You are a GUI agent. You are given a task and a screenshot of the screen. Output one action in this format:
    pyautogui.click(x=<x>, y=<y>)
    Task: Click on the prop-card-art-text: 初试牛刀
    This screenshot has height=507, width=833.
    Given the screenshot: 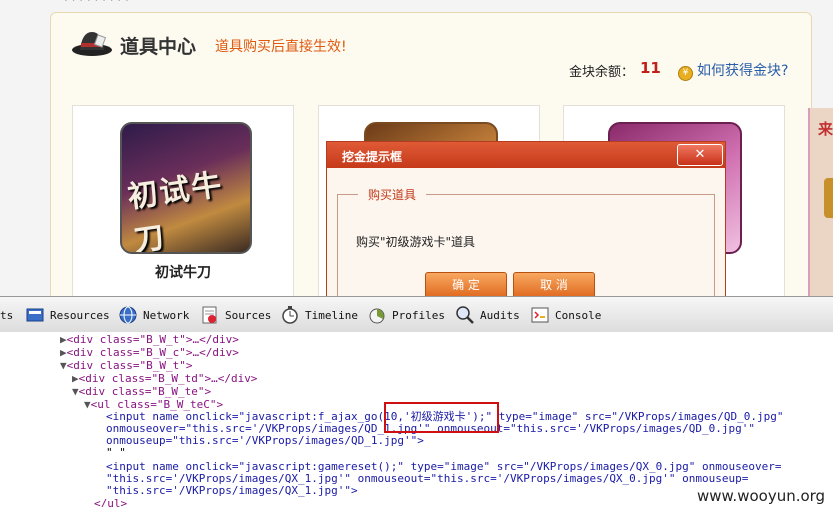 What is the action you would take?
    pyautogui.click(x=175, y=210)
    